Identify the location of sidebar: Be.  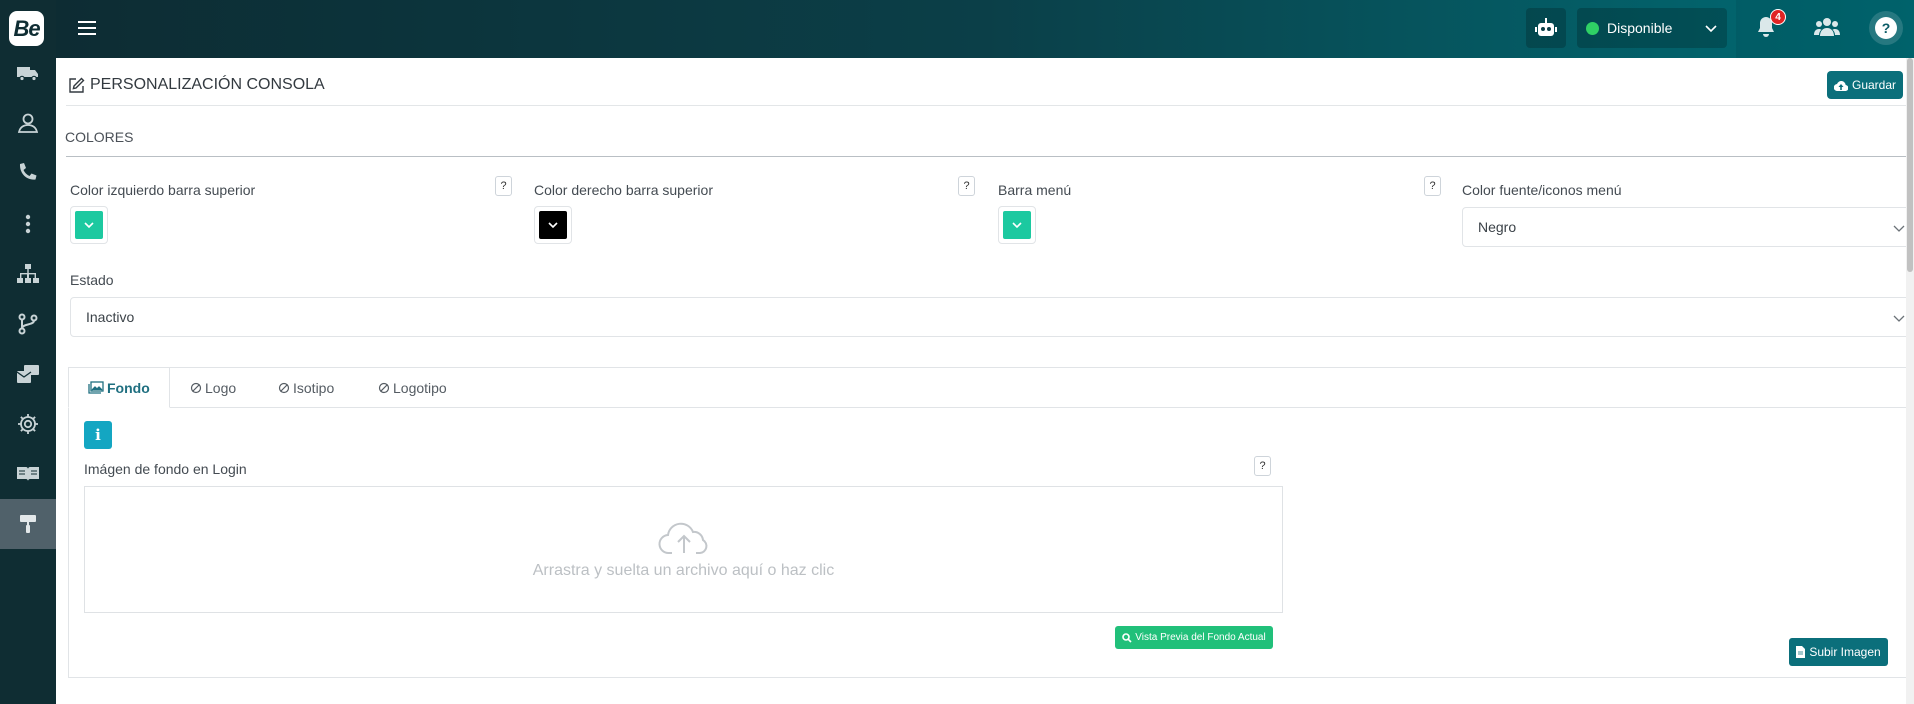
(28, 352).